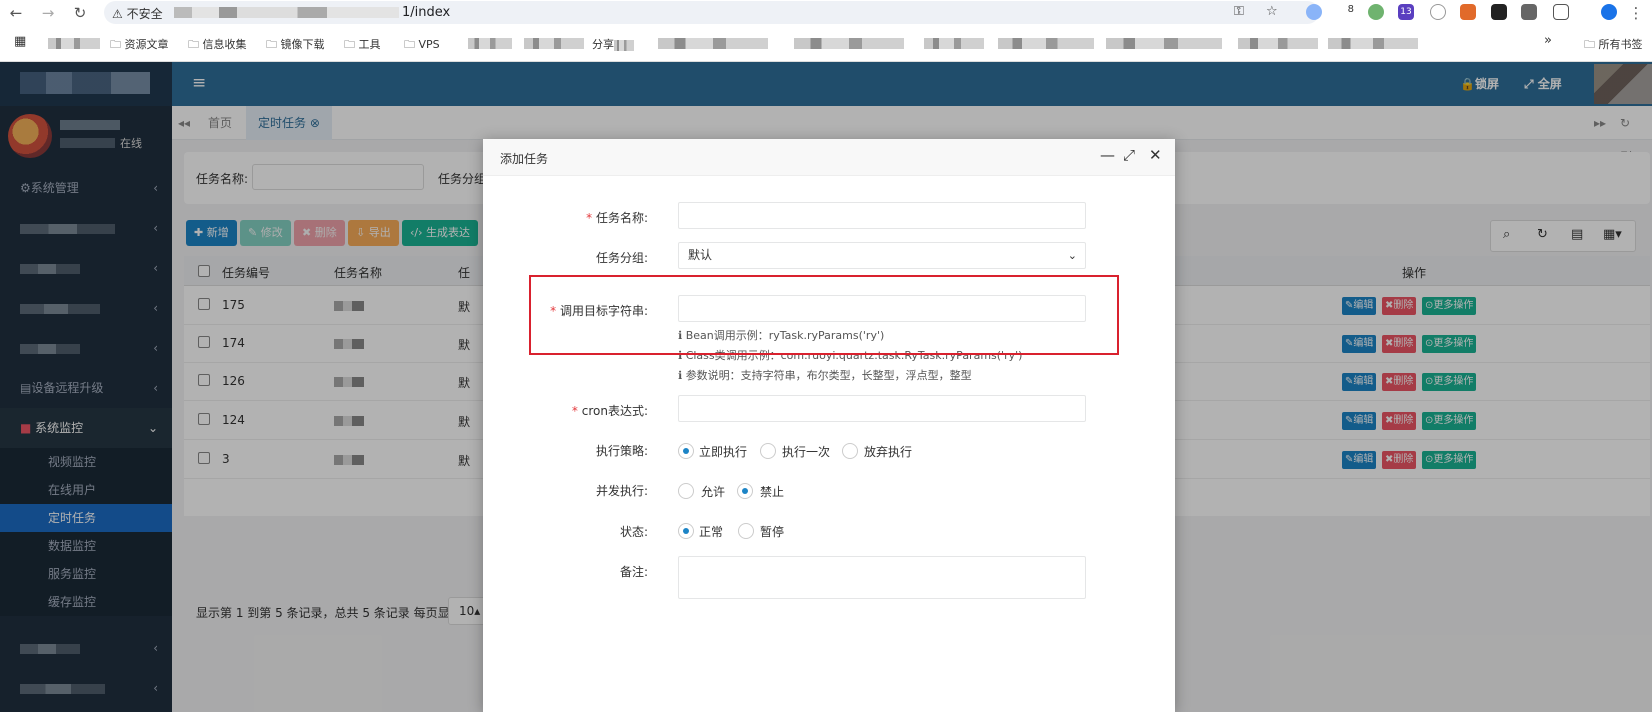 The image size is (1652, 712). What do you see at coordinates (20, 41) in the screenshot?
I see `apps-grid-icon: ▦` at bounding box center [20, 41].